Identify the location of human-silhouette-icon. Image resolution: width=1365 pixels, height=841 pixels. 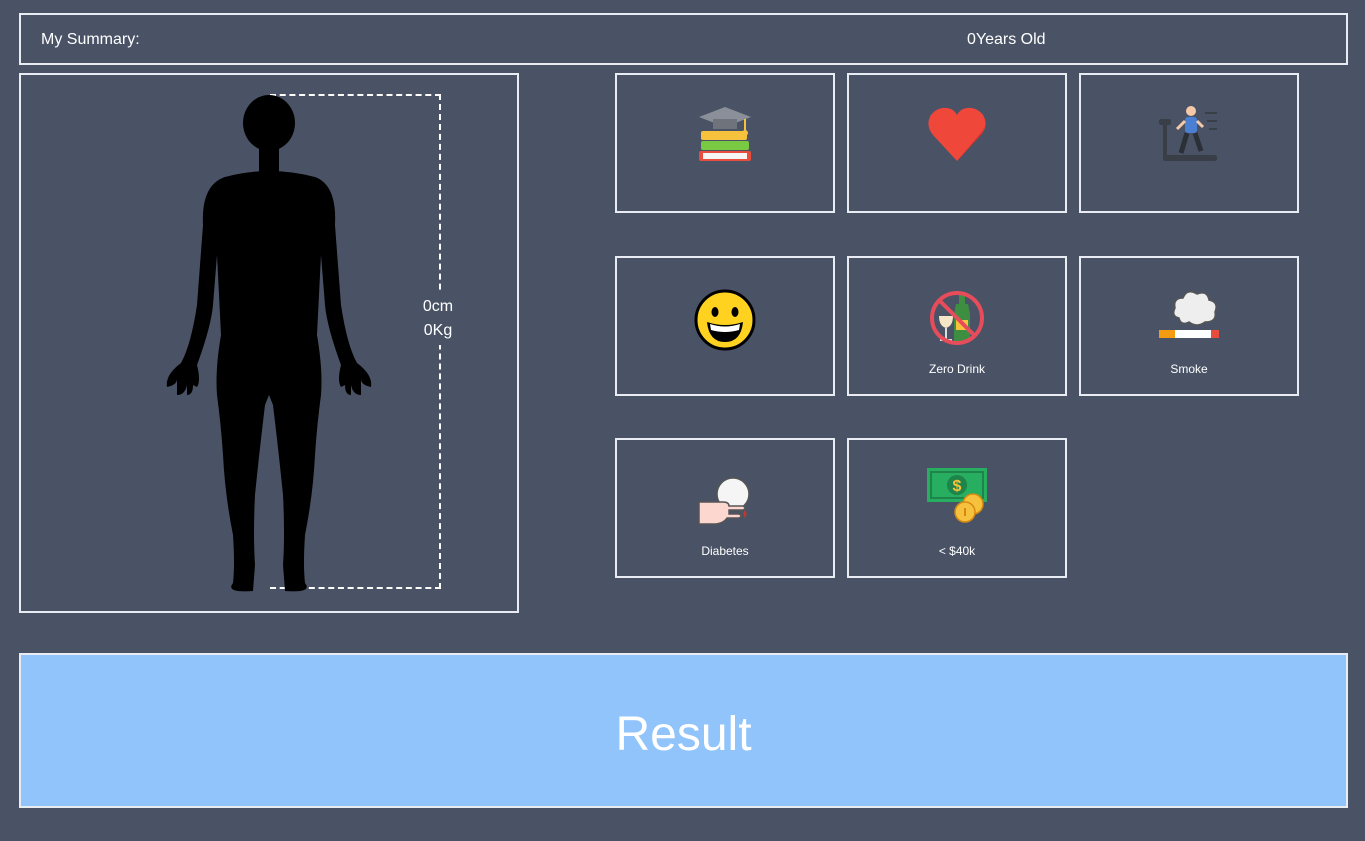
(269, 343).